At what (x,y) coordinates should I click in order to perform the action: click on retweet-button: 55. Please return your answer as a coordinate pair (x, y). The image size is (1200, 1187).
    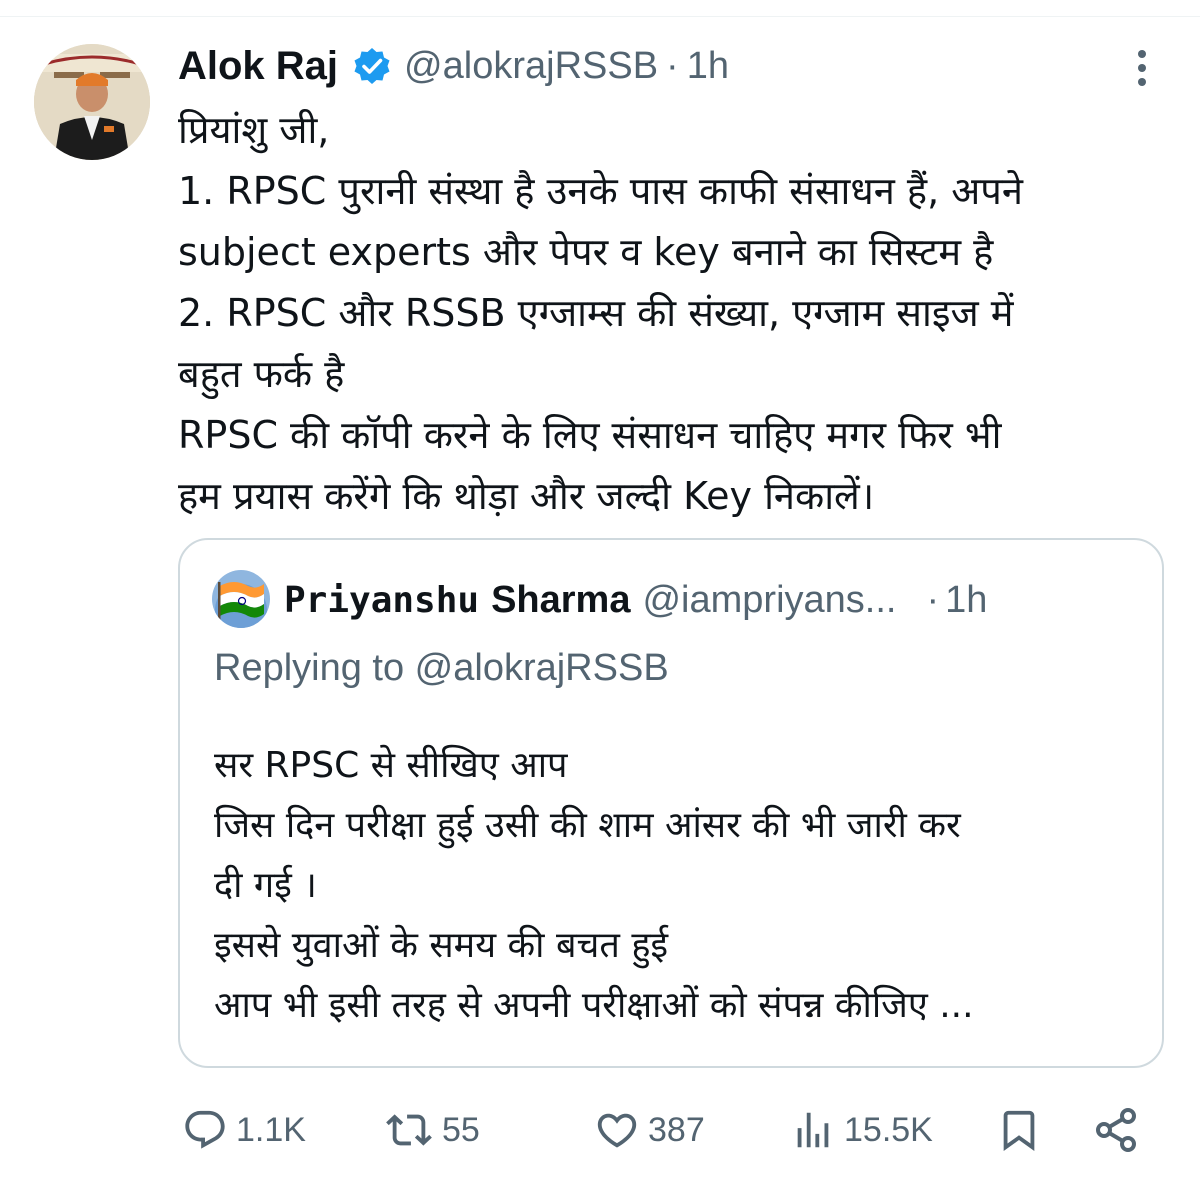
    Looking at the image, I should click on (432, 1130).